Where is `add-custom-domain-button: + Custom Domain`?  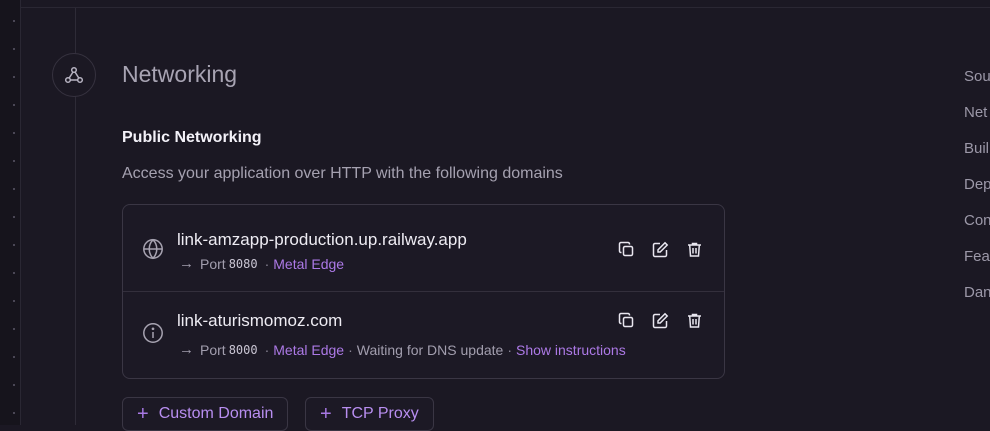 add-custom-domain-button: + Custom Domain is located at coordinates (205, 414).